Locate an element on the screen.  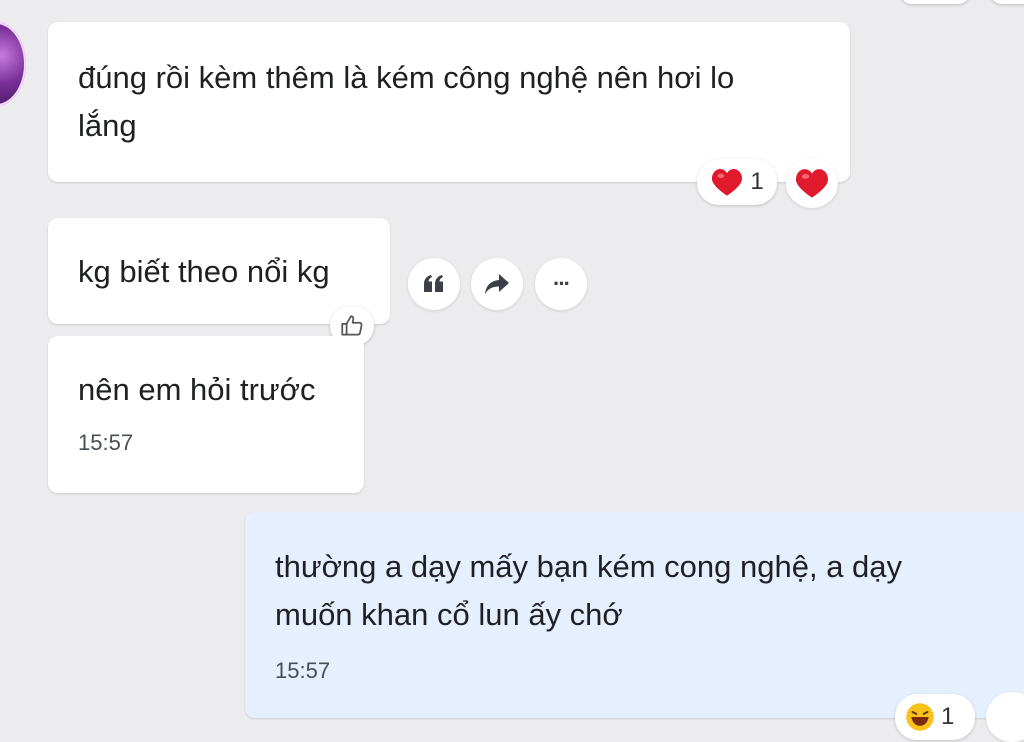
more-icon: ··· is located at coordinates (562, 283).